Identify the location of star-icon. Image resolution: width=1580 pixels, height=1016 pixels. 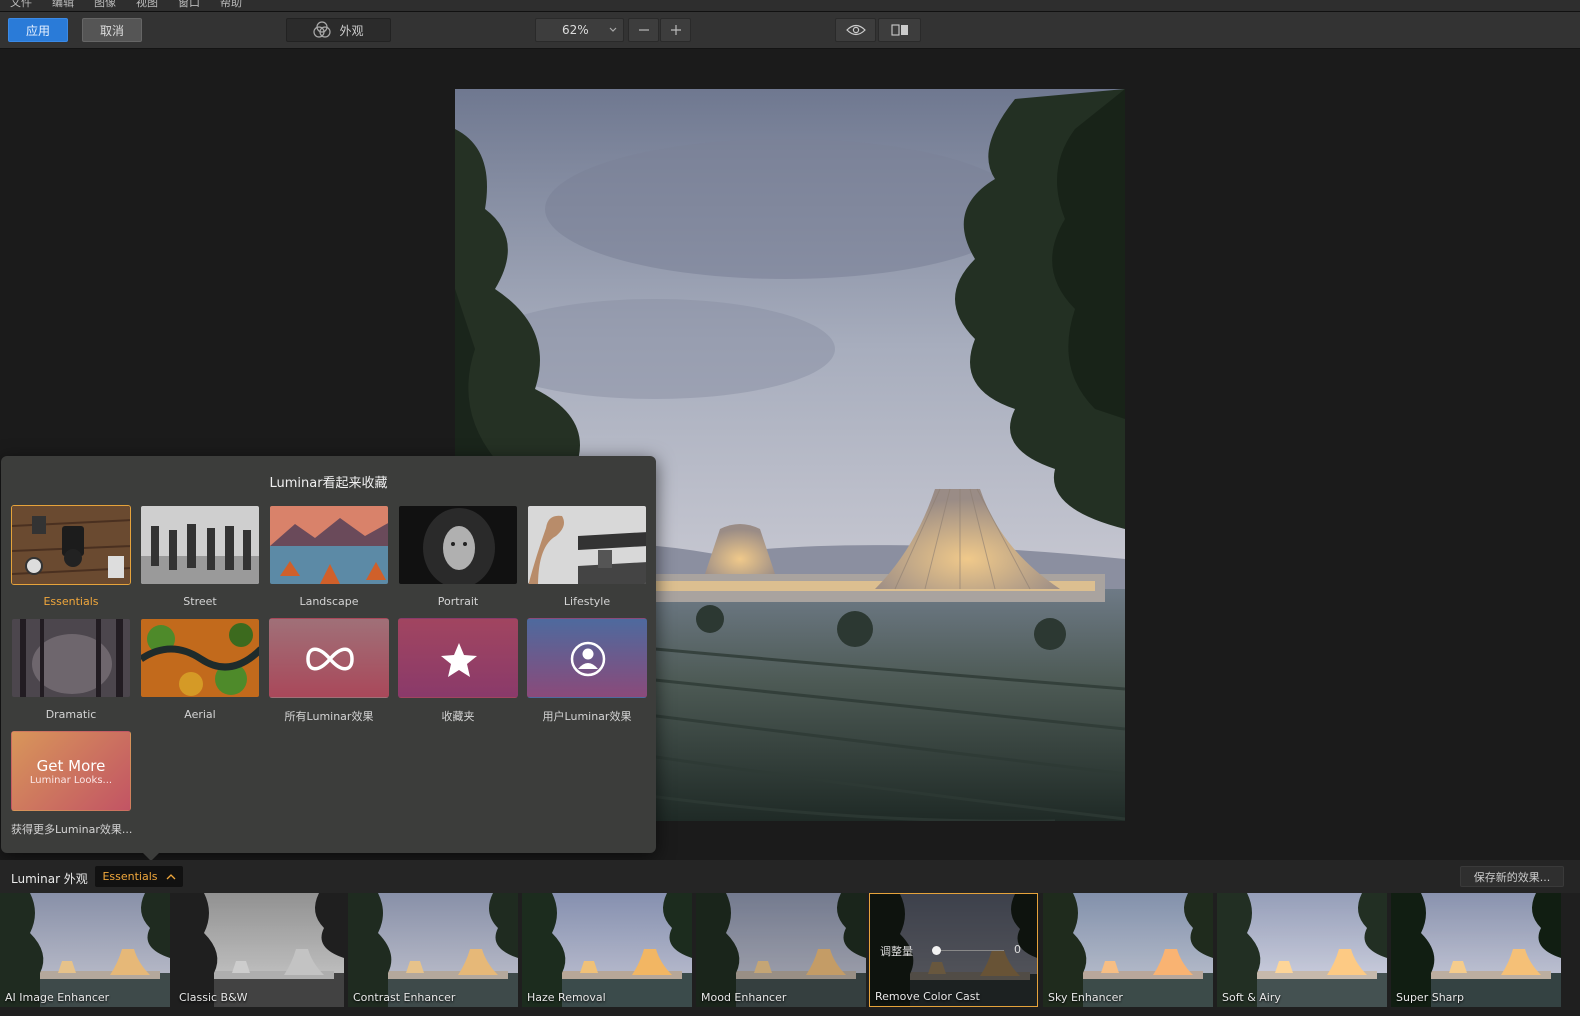
(459, 660).